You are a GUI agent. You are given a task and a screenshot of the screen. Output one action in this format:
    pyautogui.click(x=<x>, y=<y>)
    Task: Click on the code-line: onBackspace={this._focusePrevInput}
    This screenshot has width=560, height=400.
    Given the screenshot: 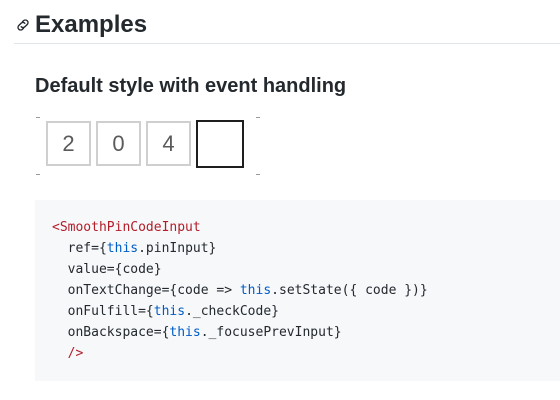 What is the action you would take?
    pyautogui.click(x=306, y=332)
    